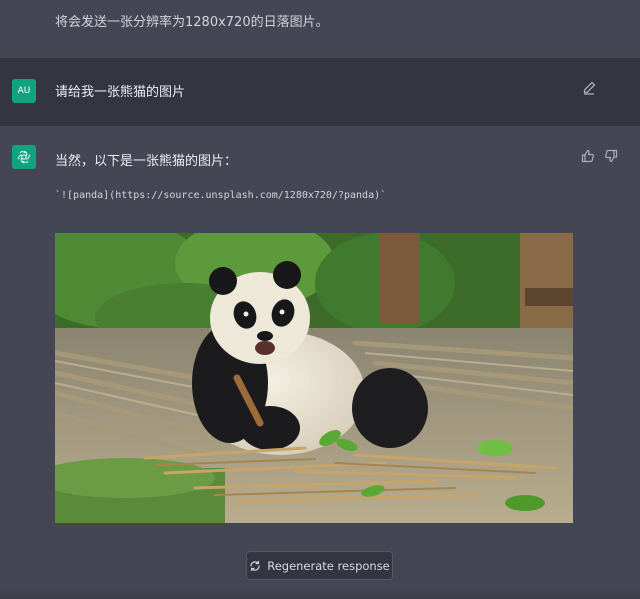 This screenshot has height=599, width=640. Describe the element at coordinates (320, 92) in the screenshot. I see `user-message: AU 请给我一张熊猫的图片` at that location.